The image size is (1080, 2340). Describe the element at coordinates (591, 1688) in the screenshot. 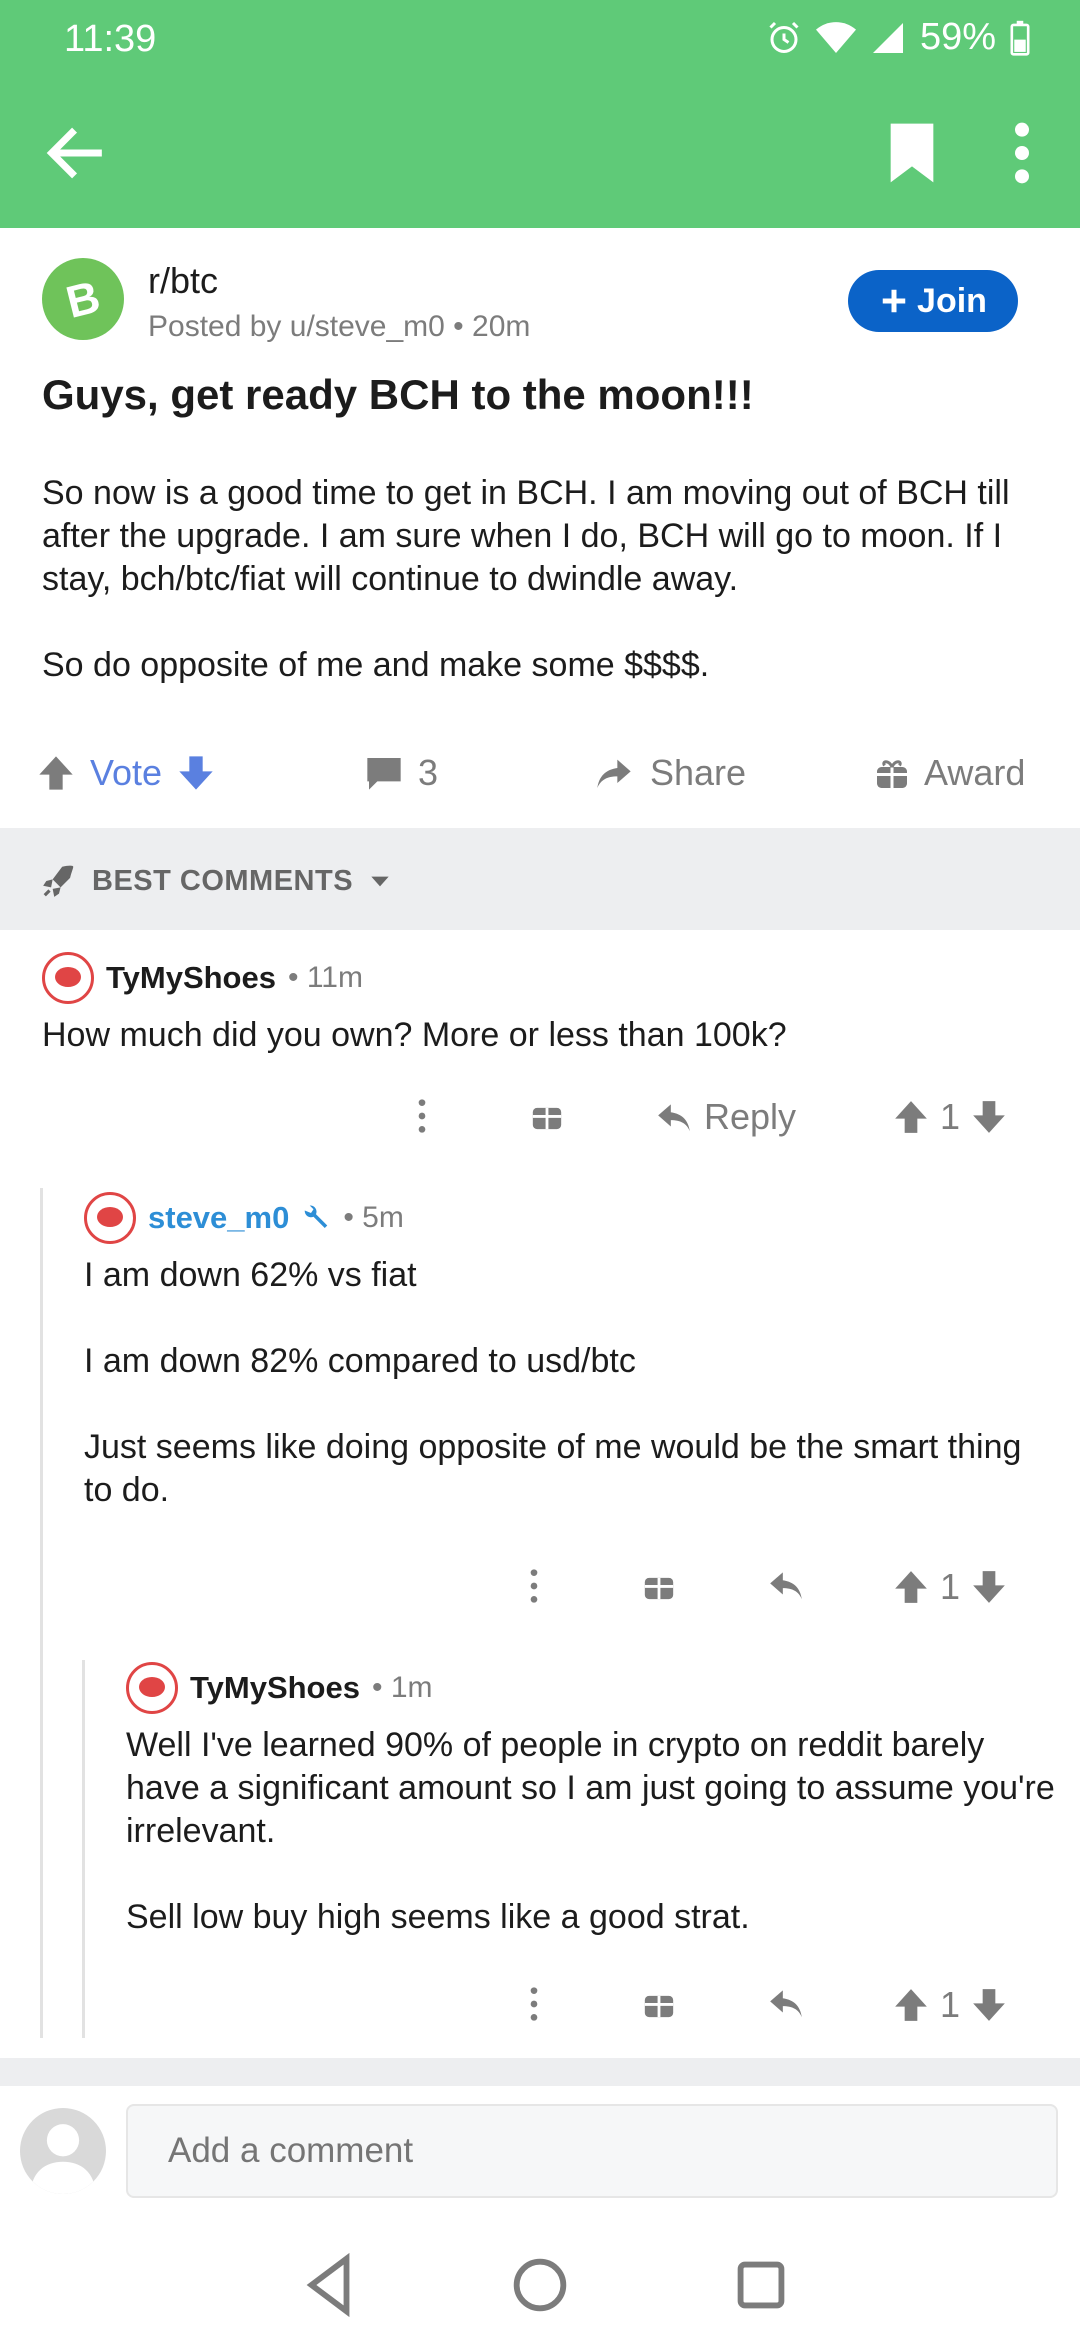

I see `comment-author-row: TyMyShoes • 1m` at that location.